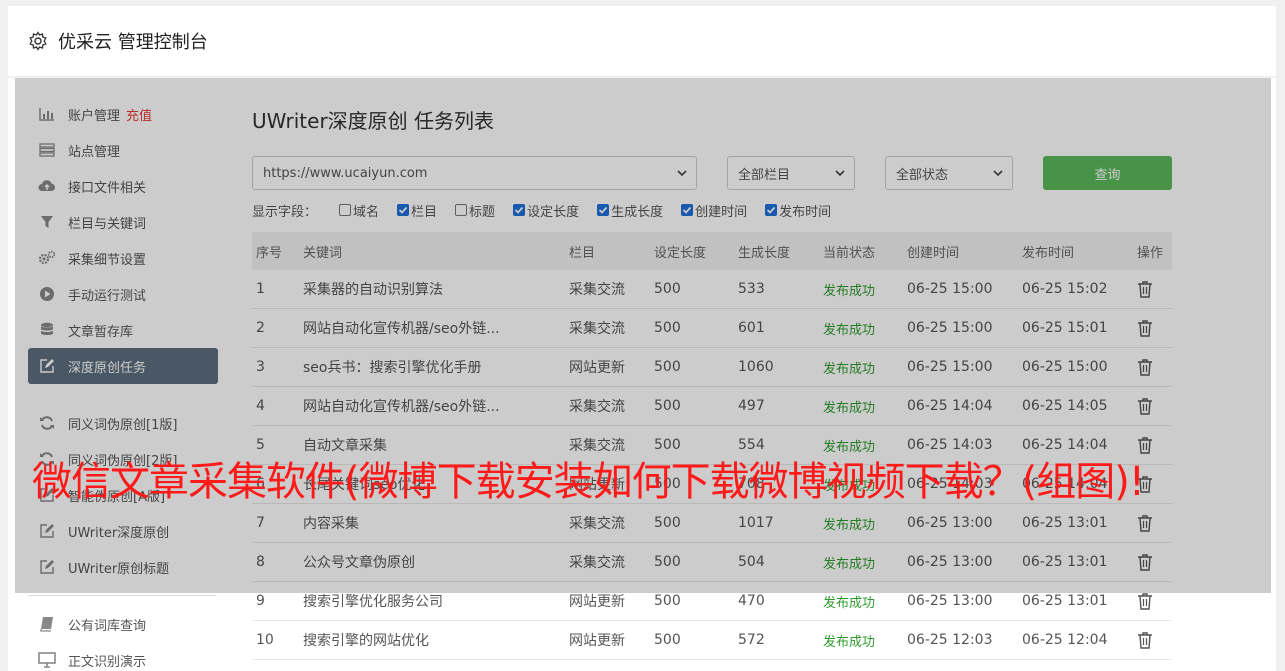 This screenshot has height=671, width=1285. What do you see at coordinates (373, 602) in the screenshot?
I see `table-cell: 搜索引擎优化服务公司` at bounding box center [373, 602].